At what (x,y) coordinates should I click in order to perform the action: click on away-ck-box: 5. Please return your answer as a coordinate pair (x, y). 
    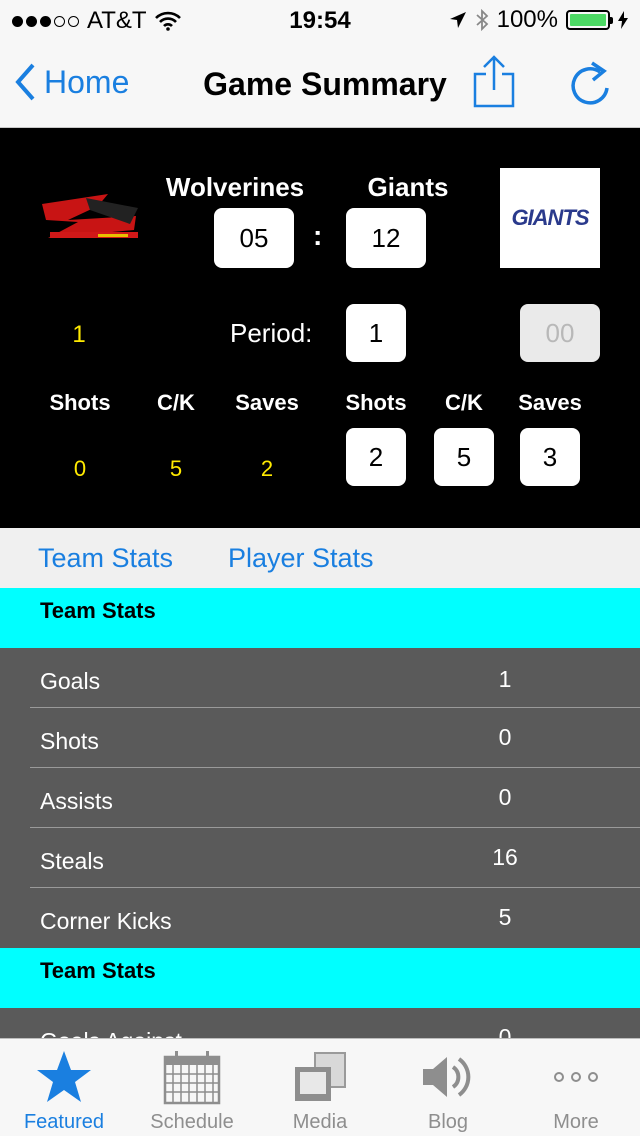
    Looking at the image, I should click on (464, 457).